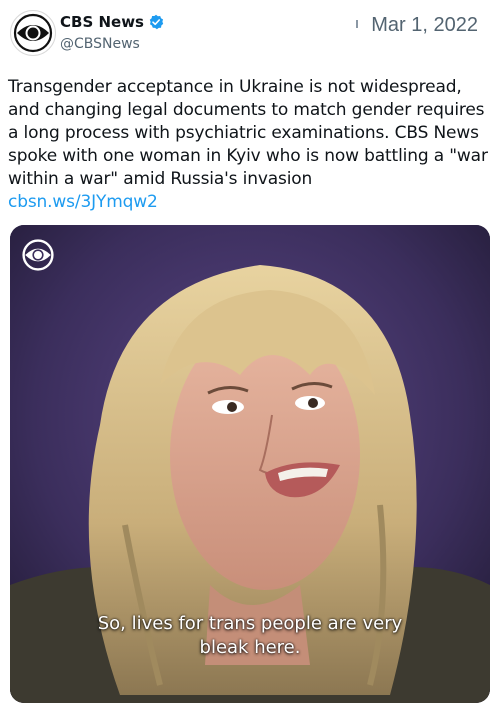 This screenshot has width=500, height=712. I want to click on author-name: CBS News, so click(102, 22).